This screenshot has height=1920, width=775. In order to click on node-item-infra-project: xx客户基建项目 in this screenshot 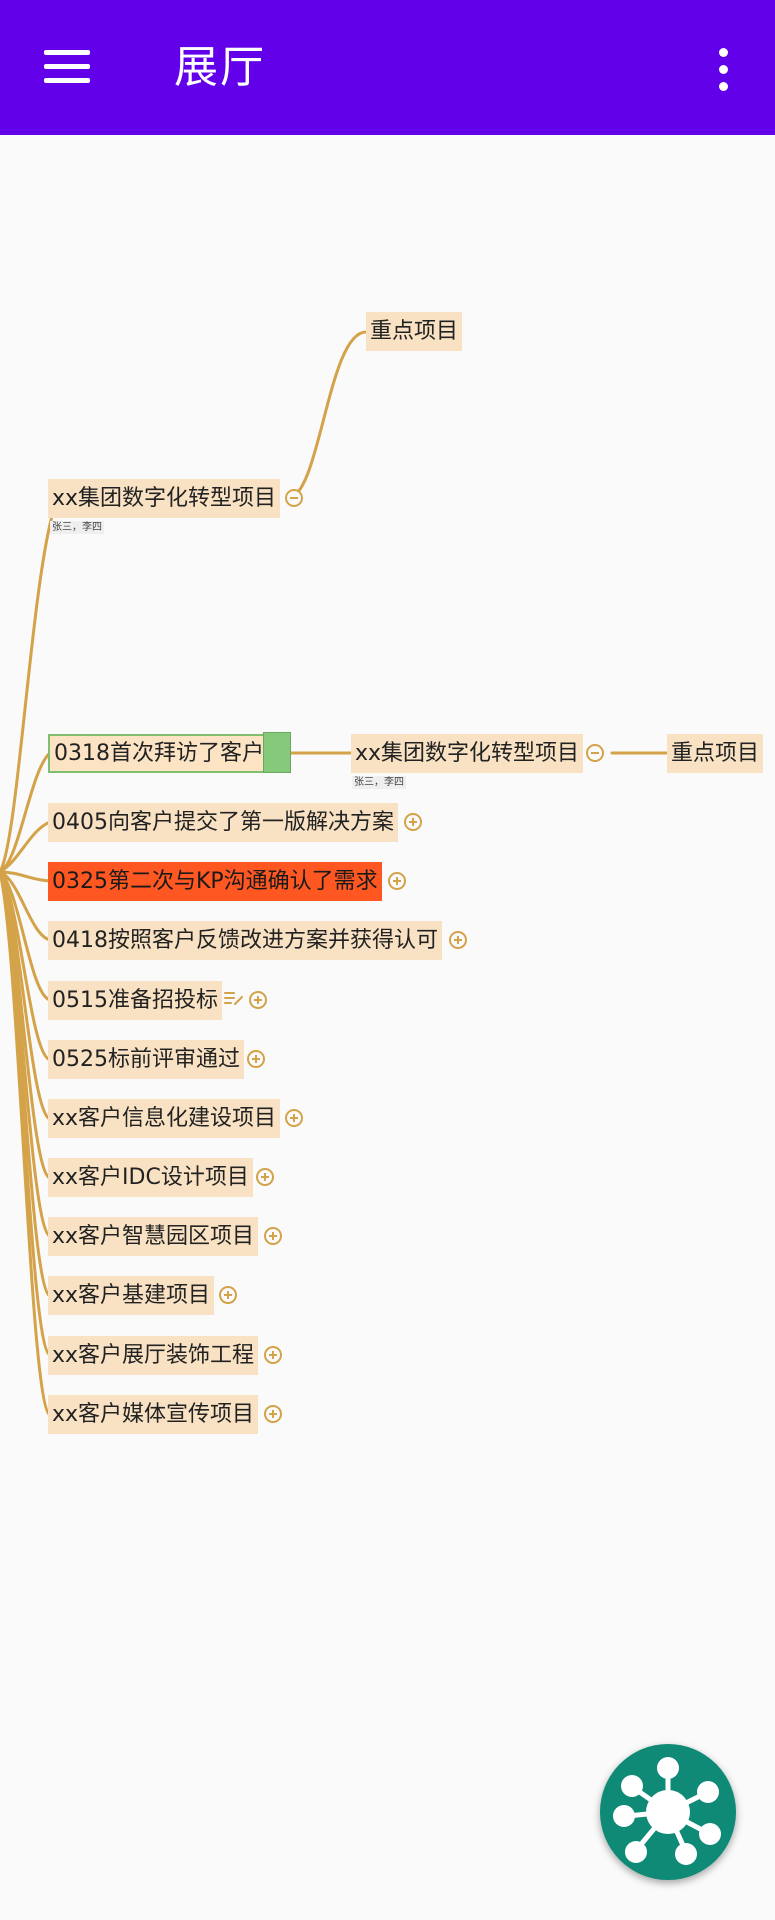, I will do `click(131, 1295)`.